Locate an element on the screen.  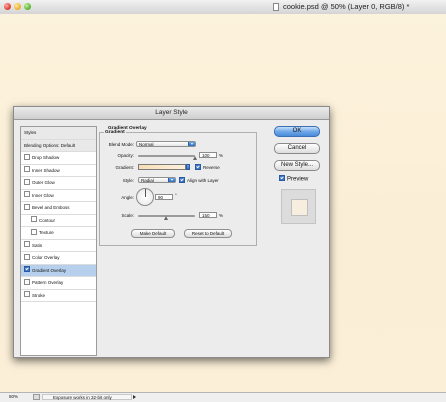
styles-list-item: Bevel and Emboss is located at coordinates (58, 208).